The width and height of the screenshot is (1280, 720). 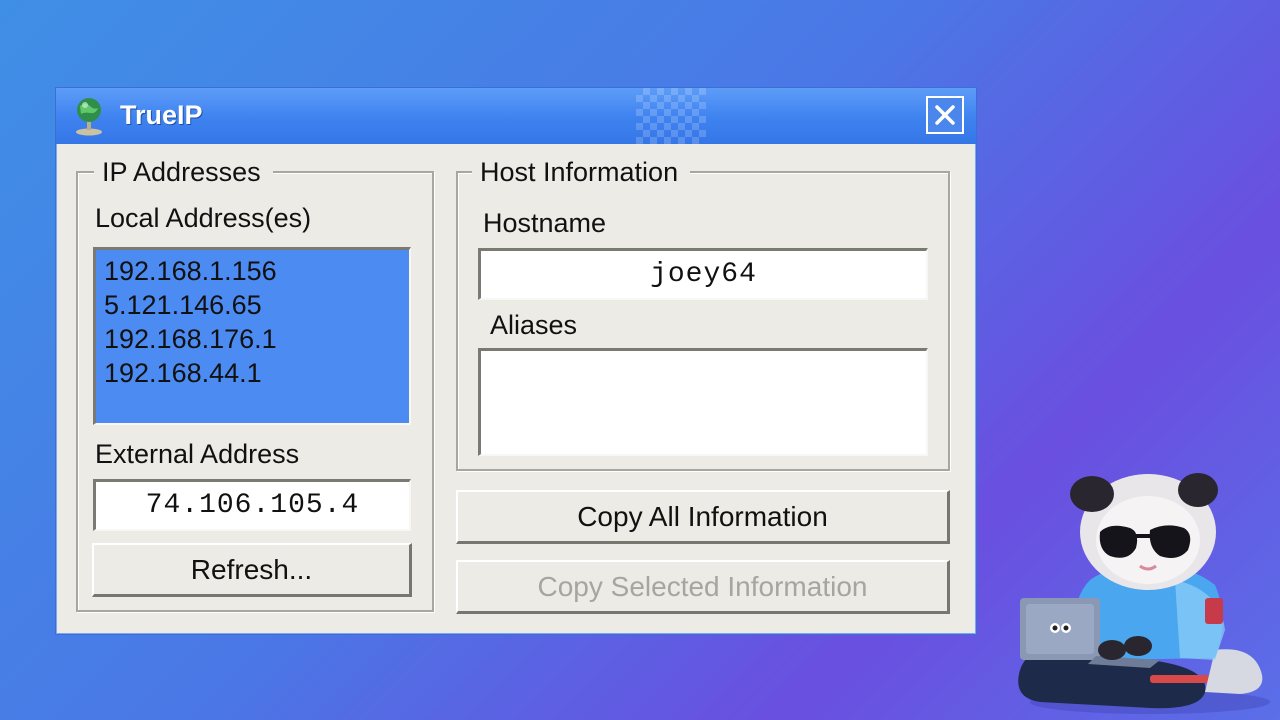 What do you see at coordinates (203, 218) in the screenshot?
I see `local-address-label: Local Address(es)` at bounding box center [203, 218].